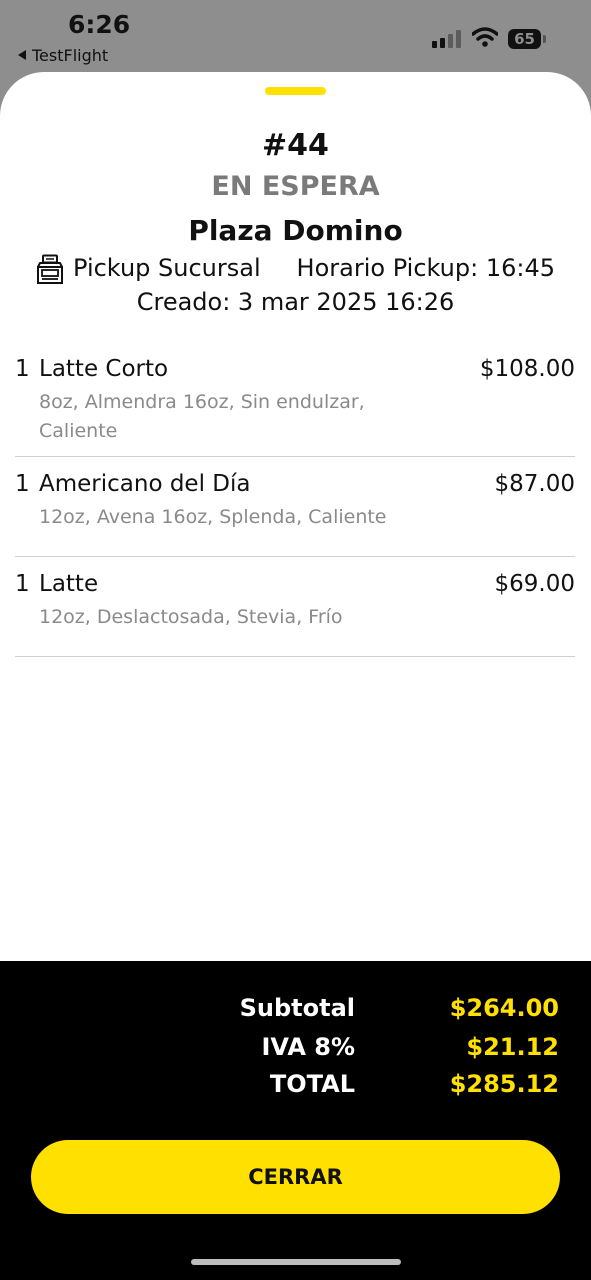 The image size is (591, 1280). Describe the element at coordinates (504, 1084) in the screenshot. I see `total-value: $285.12` at that location.